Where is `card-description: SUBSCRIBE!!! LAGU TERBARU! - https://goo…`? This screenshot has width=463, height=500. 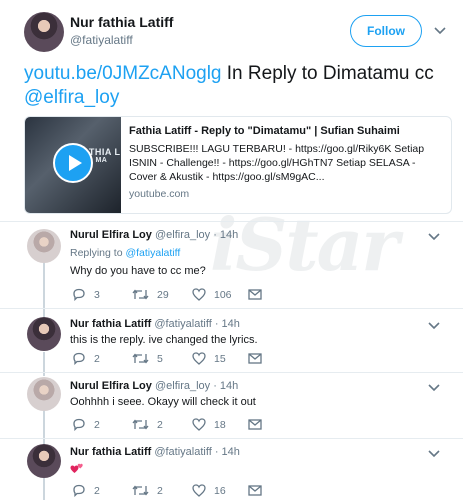 card-description: SUBSCRIBE!!! LAGU TERBARU! - https://goo… is located at coordinates (277, 163).